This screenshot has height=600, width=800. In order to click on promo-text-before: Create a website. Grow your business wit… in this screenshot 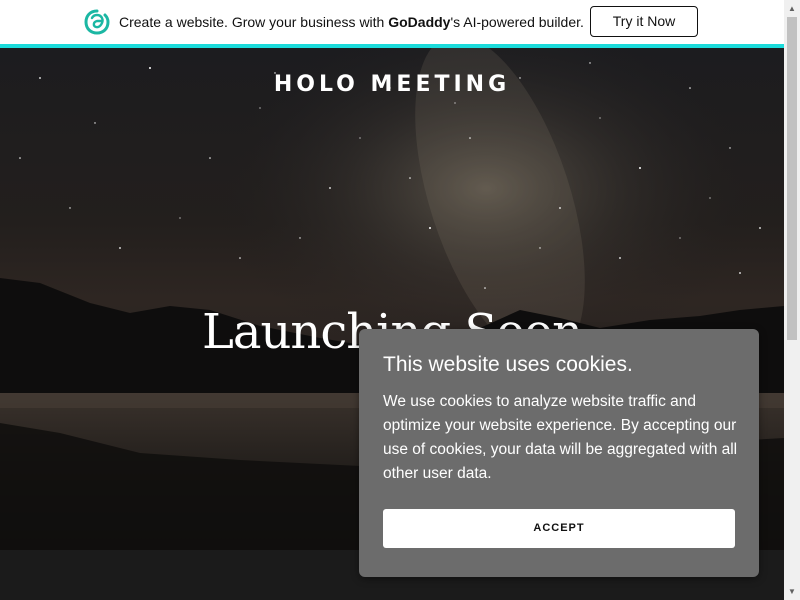, I will do `click(254, 22)`.